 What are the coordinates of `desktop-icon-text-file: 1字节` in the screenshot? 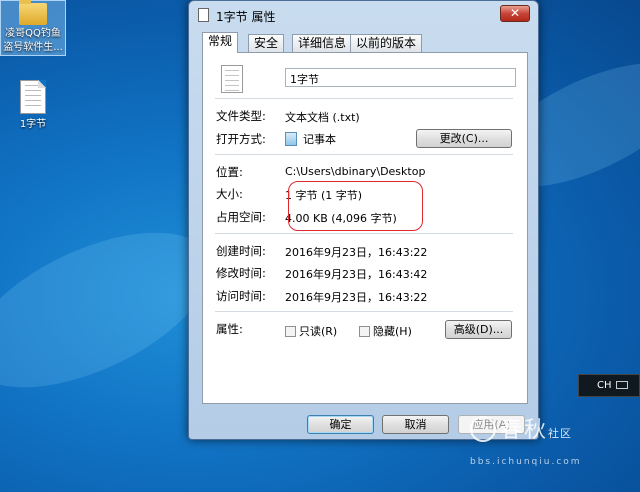 It's located at (33, 106).